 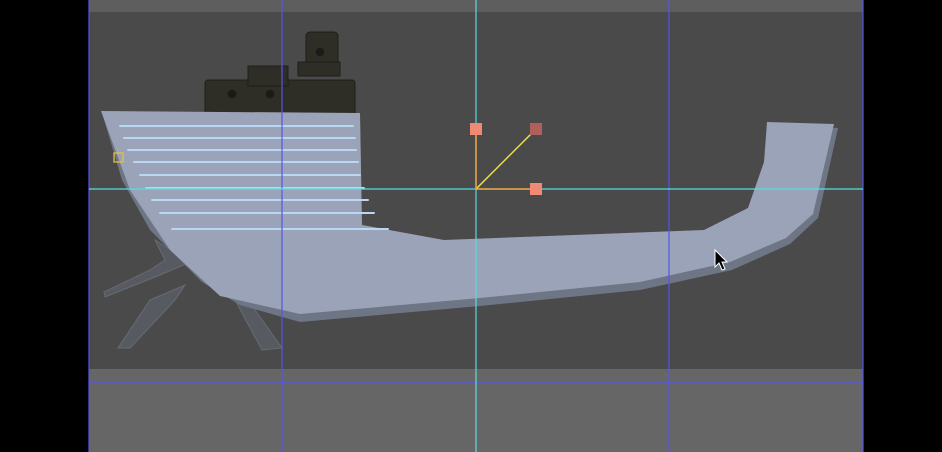 I want to click on rotation-handle, so click(x=536, y=129).